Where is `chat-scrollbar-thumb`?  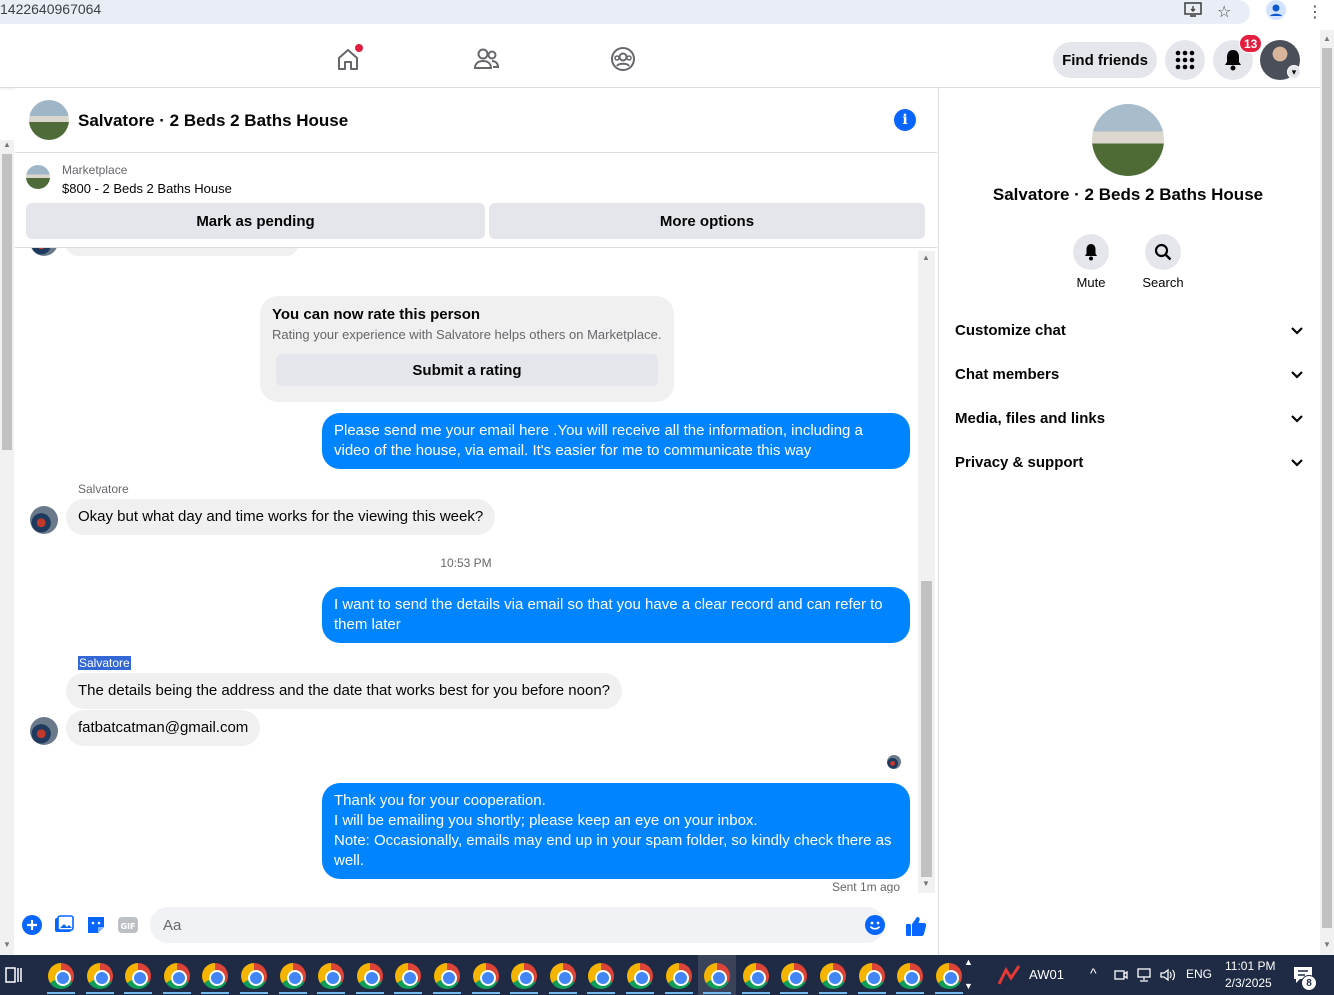
chat-scrollbar-thumb is located at coordinates (926, 729).